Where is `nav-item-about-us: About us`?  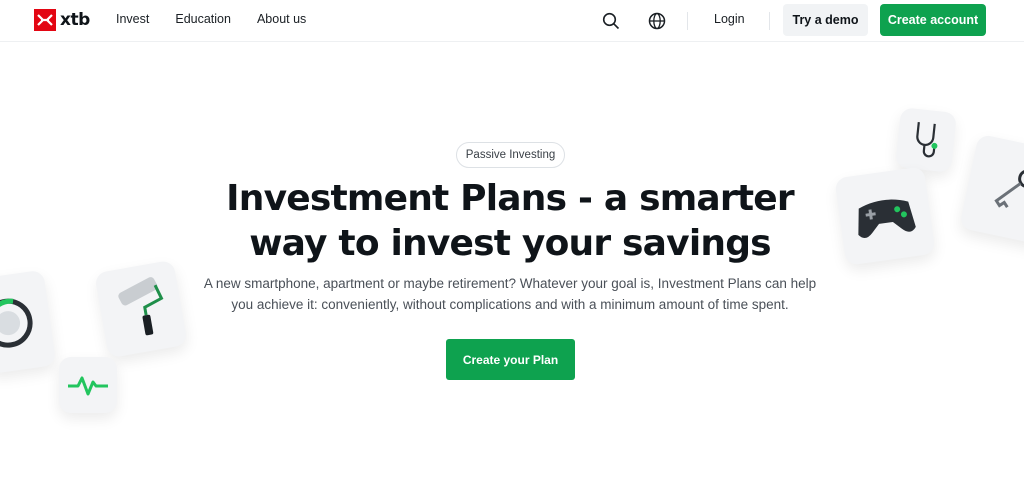 nav-item-about-us: About us is located at coordinates (281, 19).